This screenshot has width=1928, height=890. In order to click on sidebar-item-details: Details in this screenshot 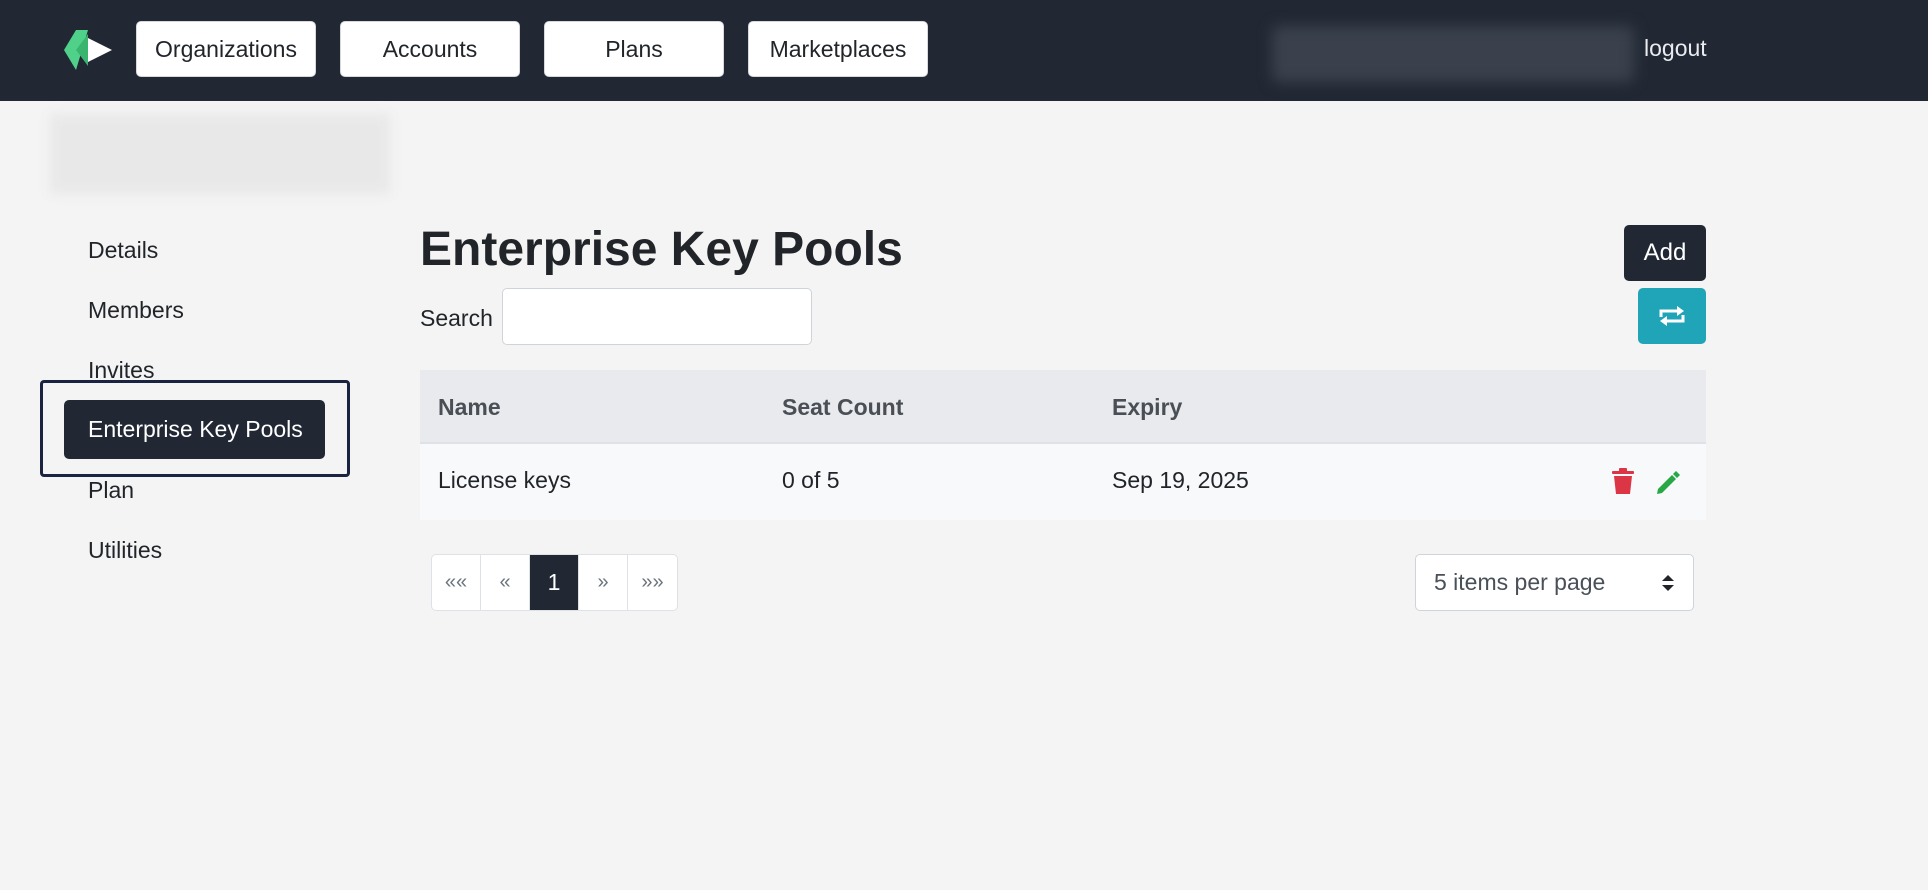, I will do `click(123, 250)`.